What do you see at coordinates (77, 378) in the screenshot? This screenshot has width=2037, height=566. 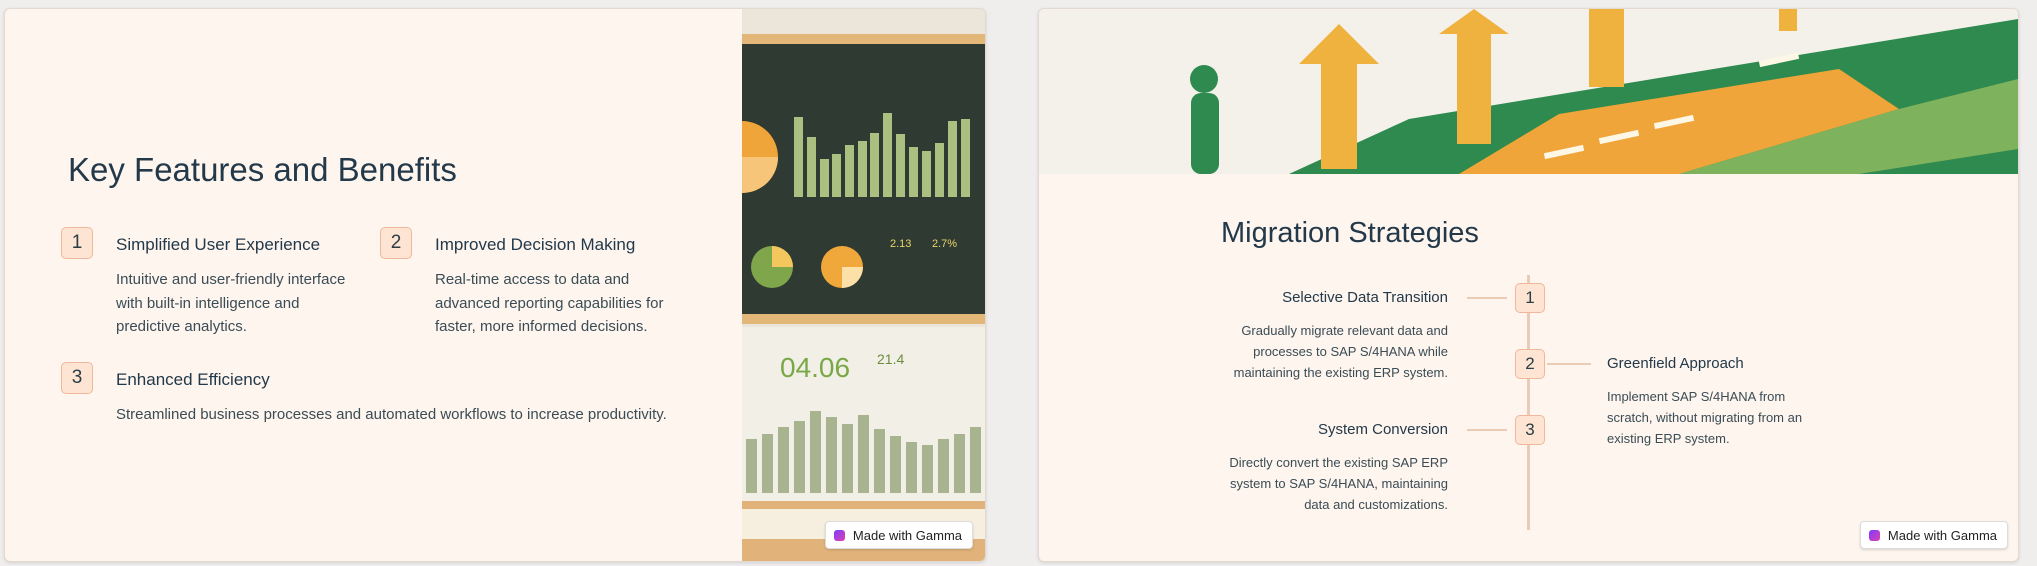 I see `feature-number-badge: 3` at bounding box center [77, 378].